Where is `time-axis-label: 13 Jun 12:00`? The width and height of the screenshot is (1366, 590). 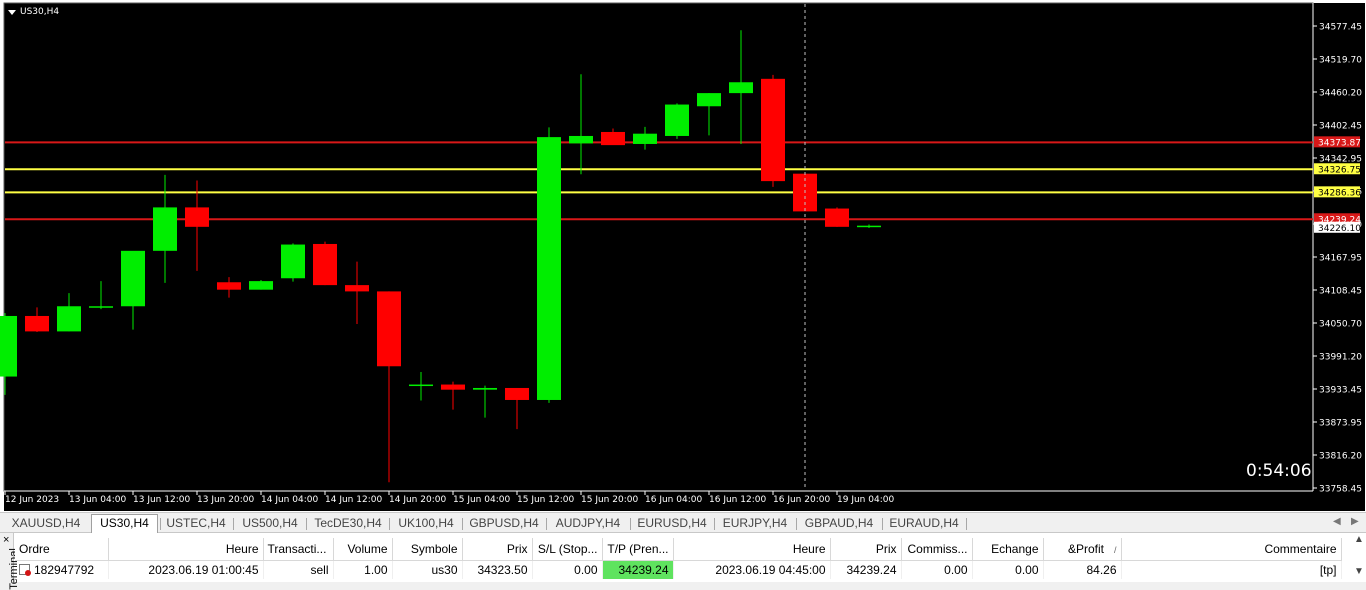 time-axis-label: 13 Jun 12:00 is located at coordinates (161, 500).